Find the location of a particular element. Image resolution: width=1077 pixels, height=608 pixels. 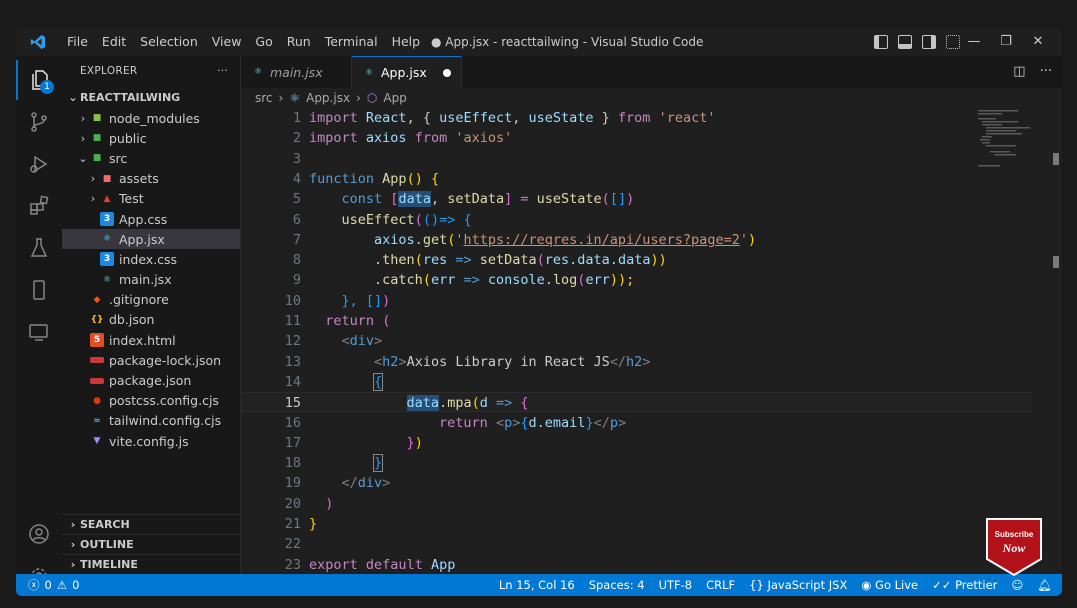

code-line: 4 function App() { is located at coordinates (636, 179).